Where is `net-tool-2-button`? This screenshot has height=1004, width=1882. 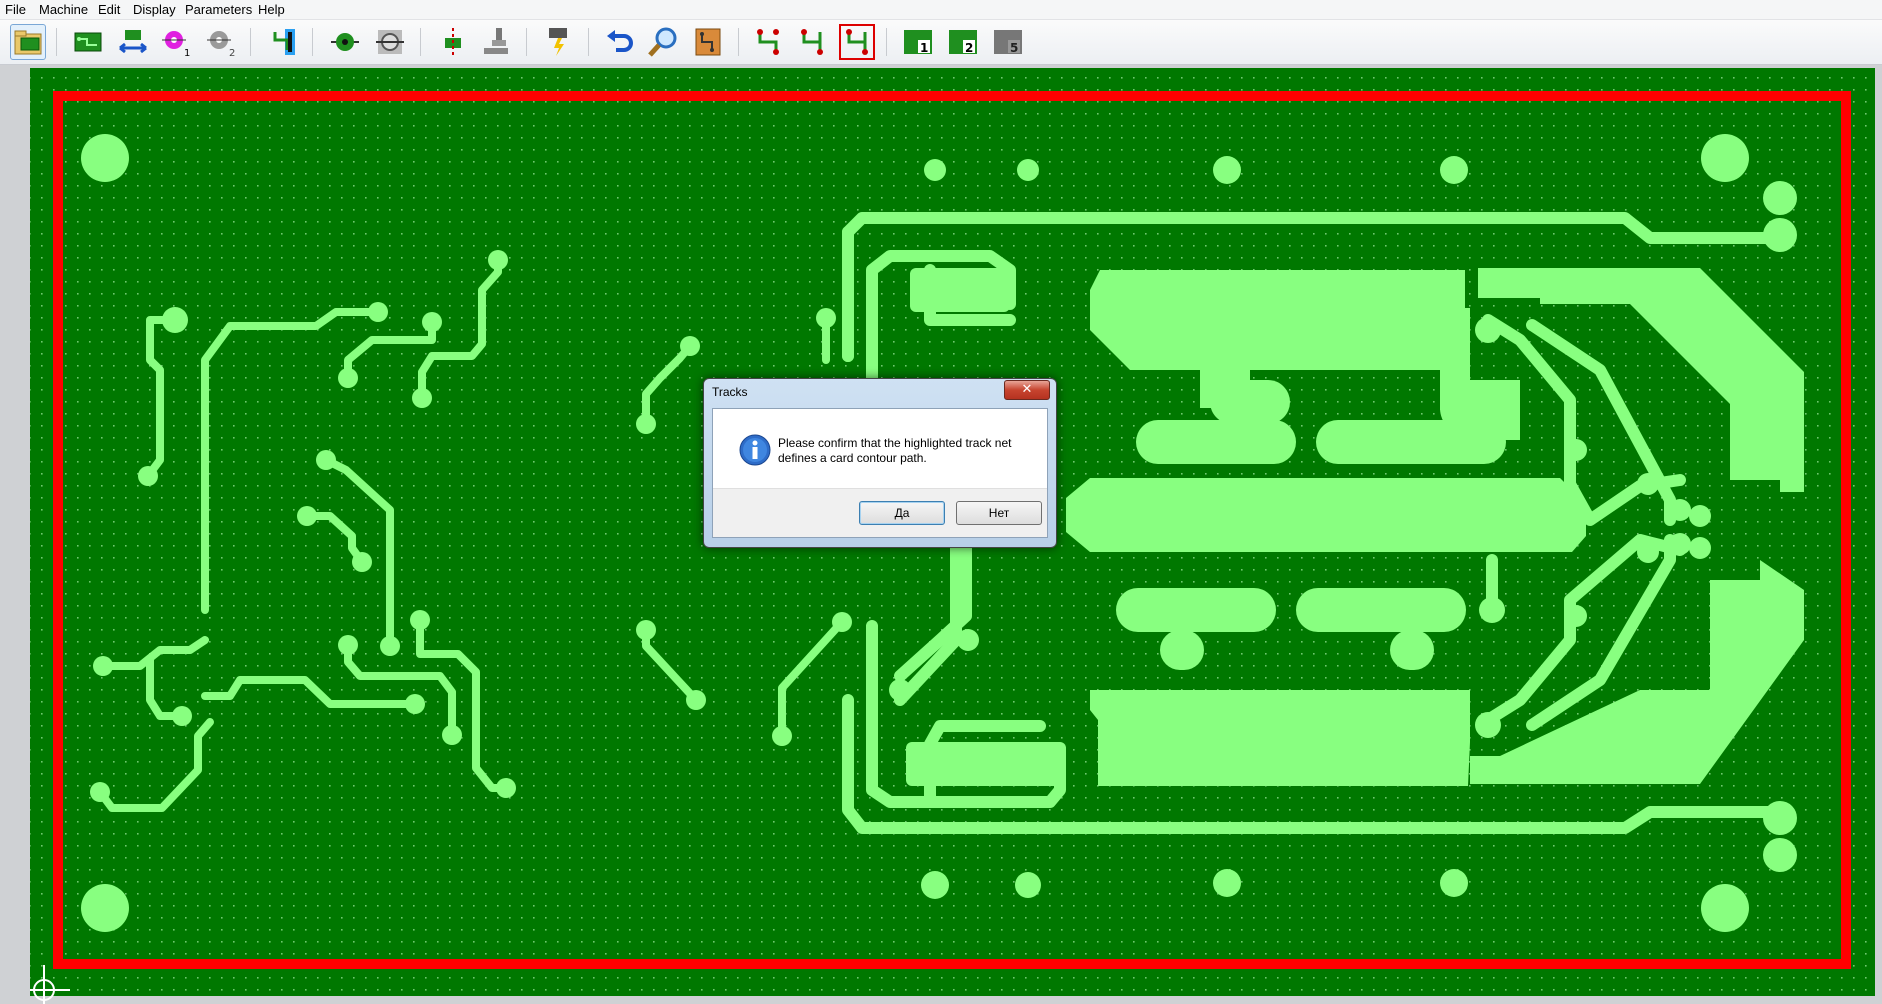 net-tool-2-button is located at coordinates (812, 42).